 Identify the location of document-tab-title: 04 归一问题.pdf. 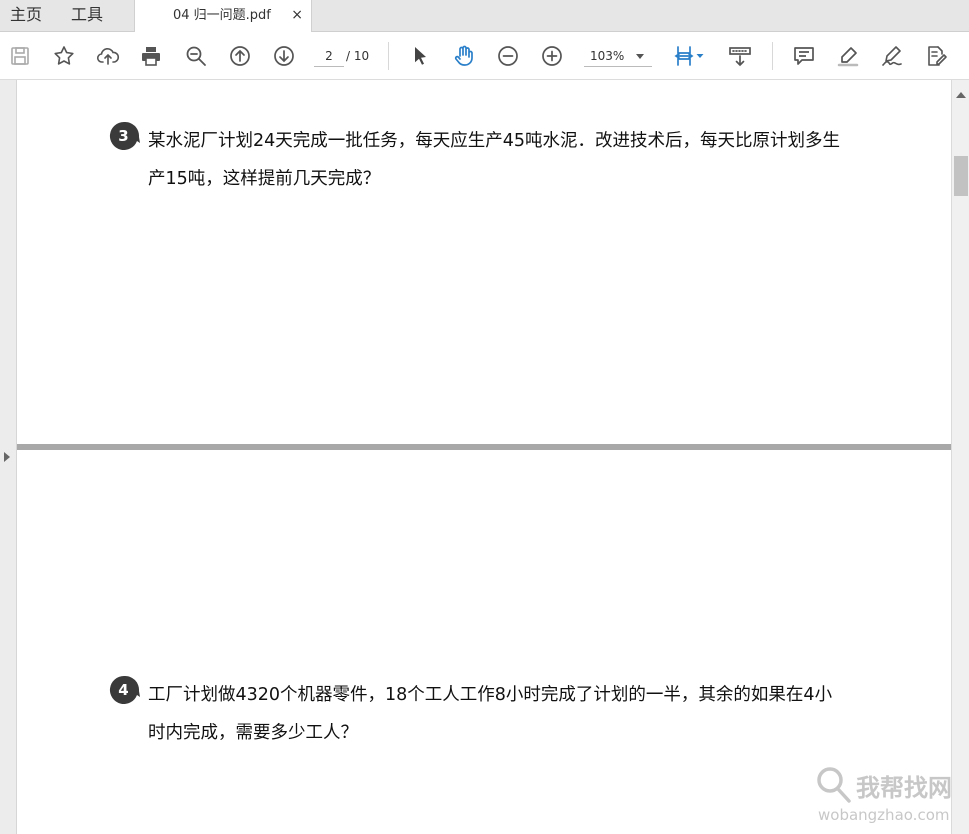
(222, 15).